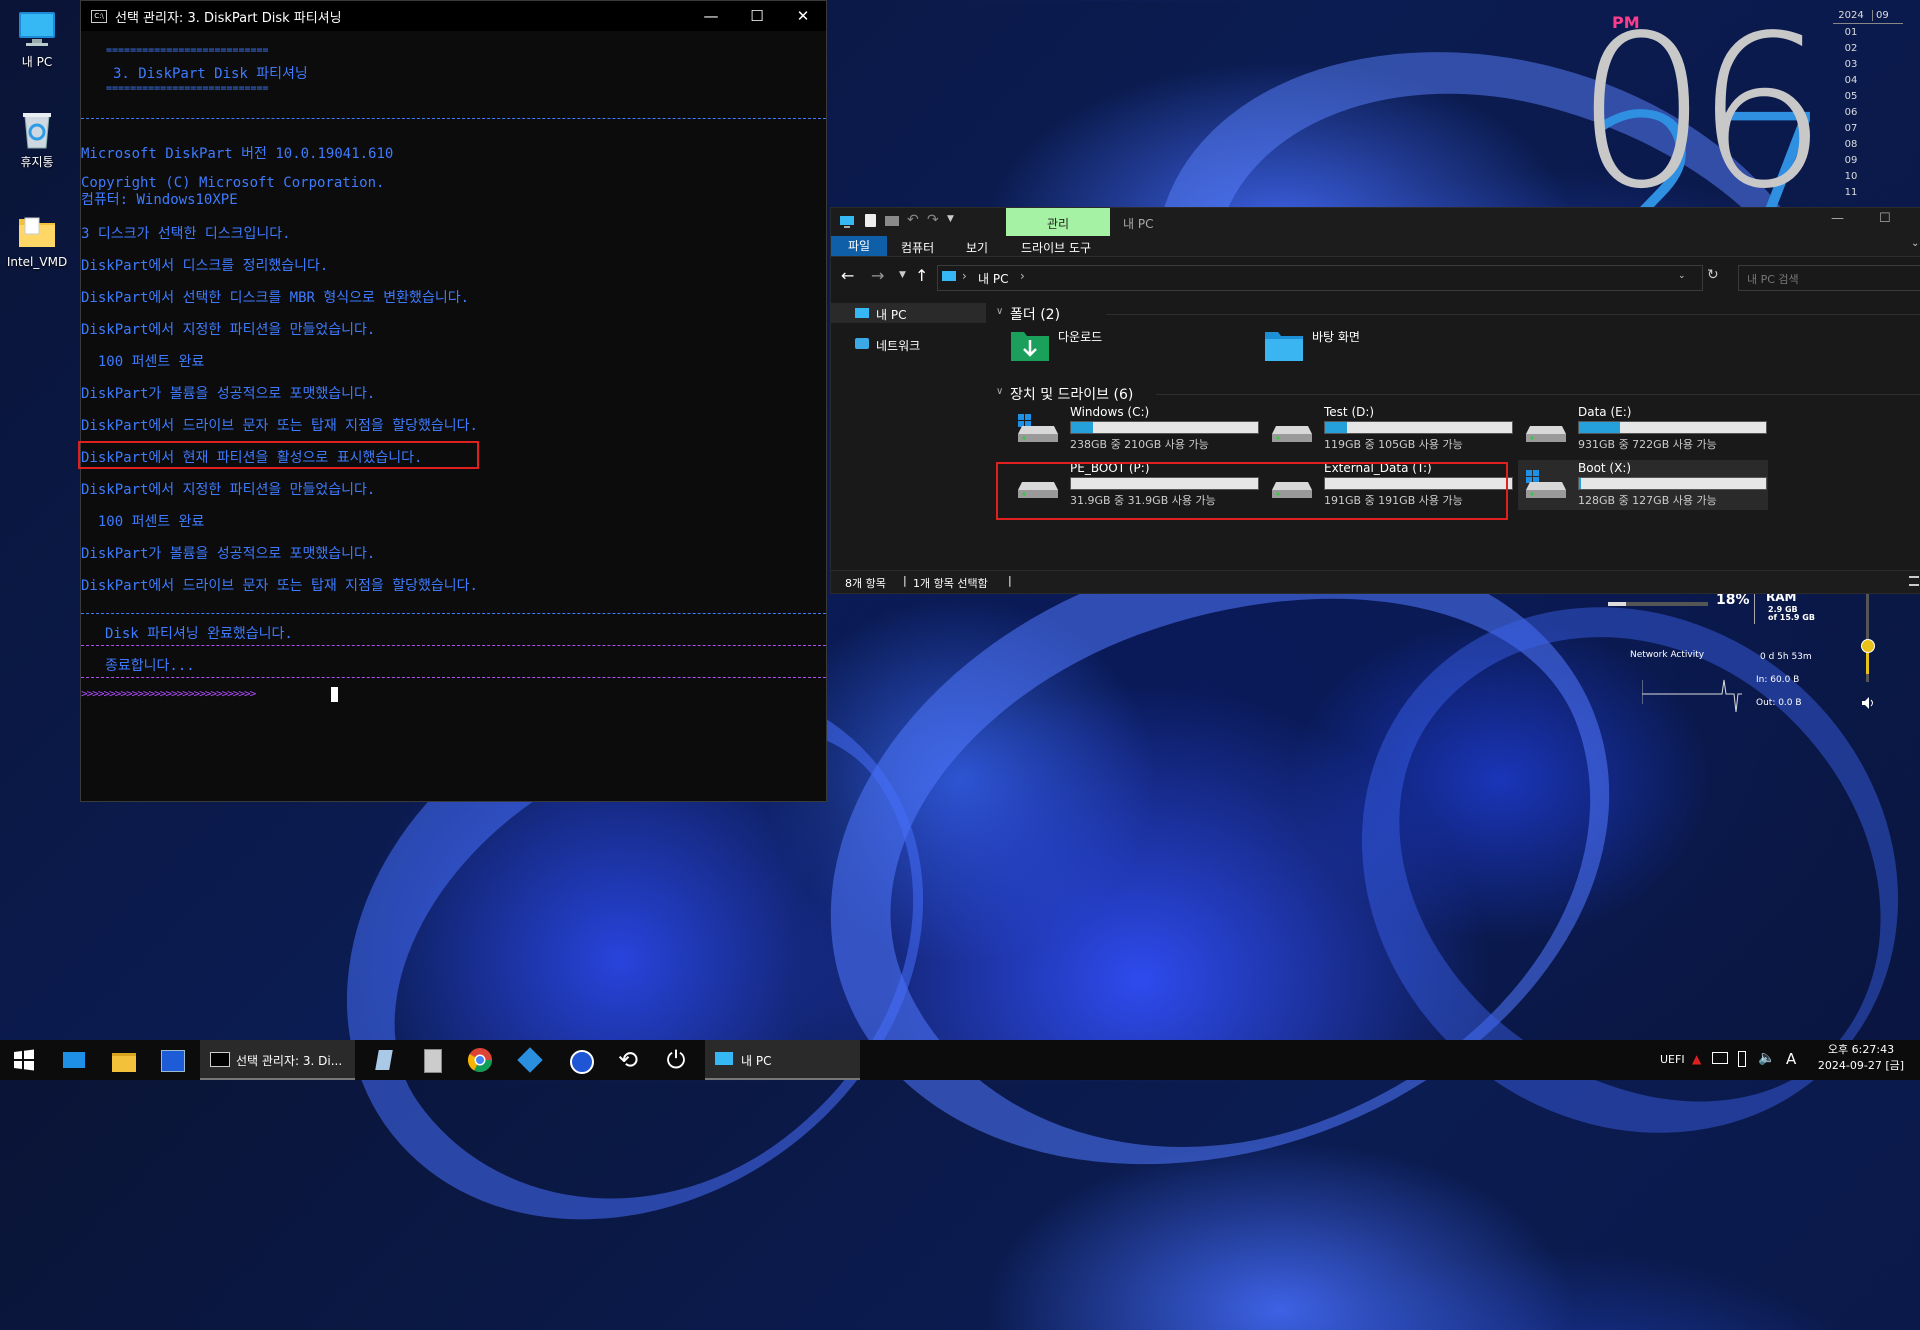  I want to click on start-button, so click(24, 1060).